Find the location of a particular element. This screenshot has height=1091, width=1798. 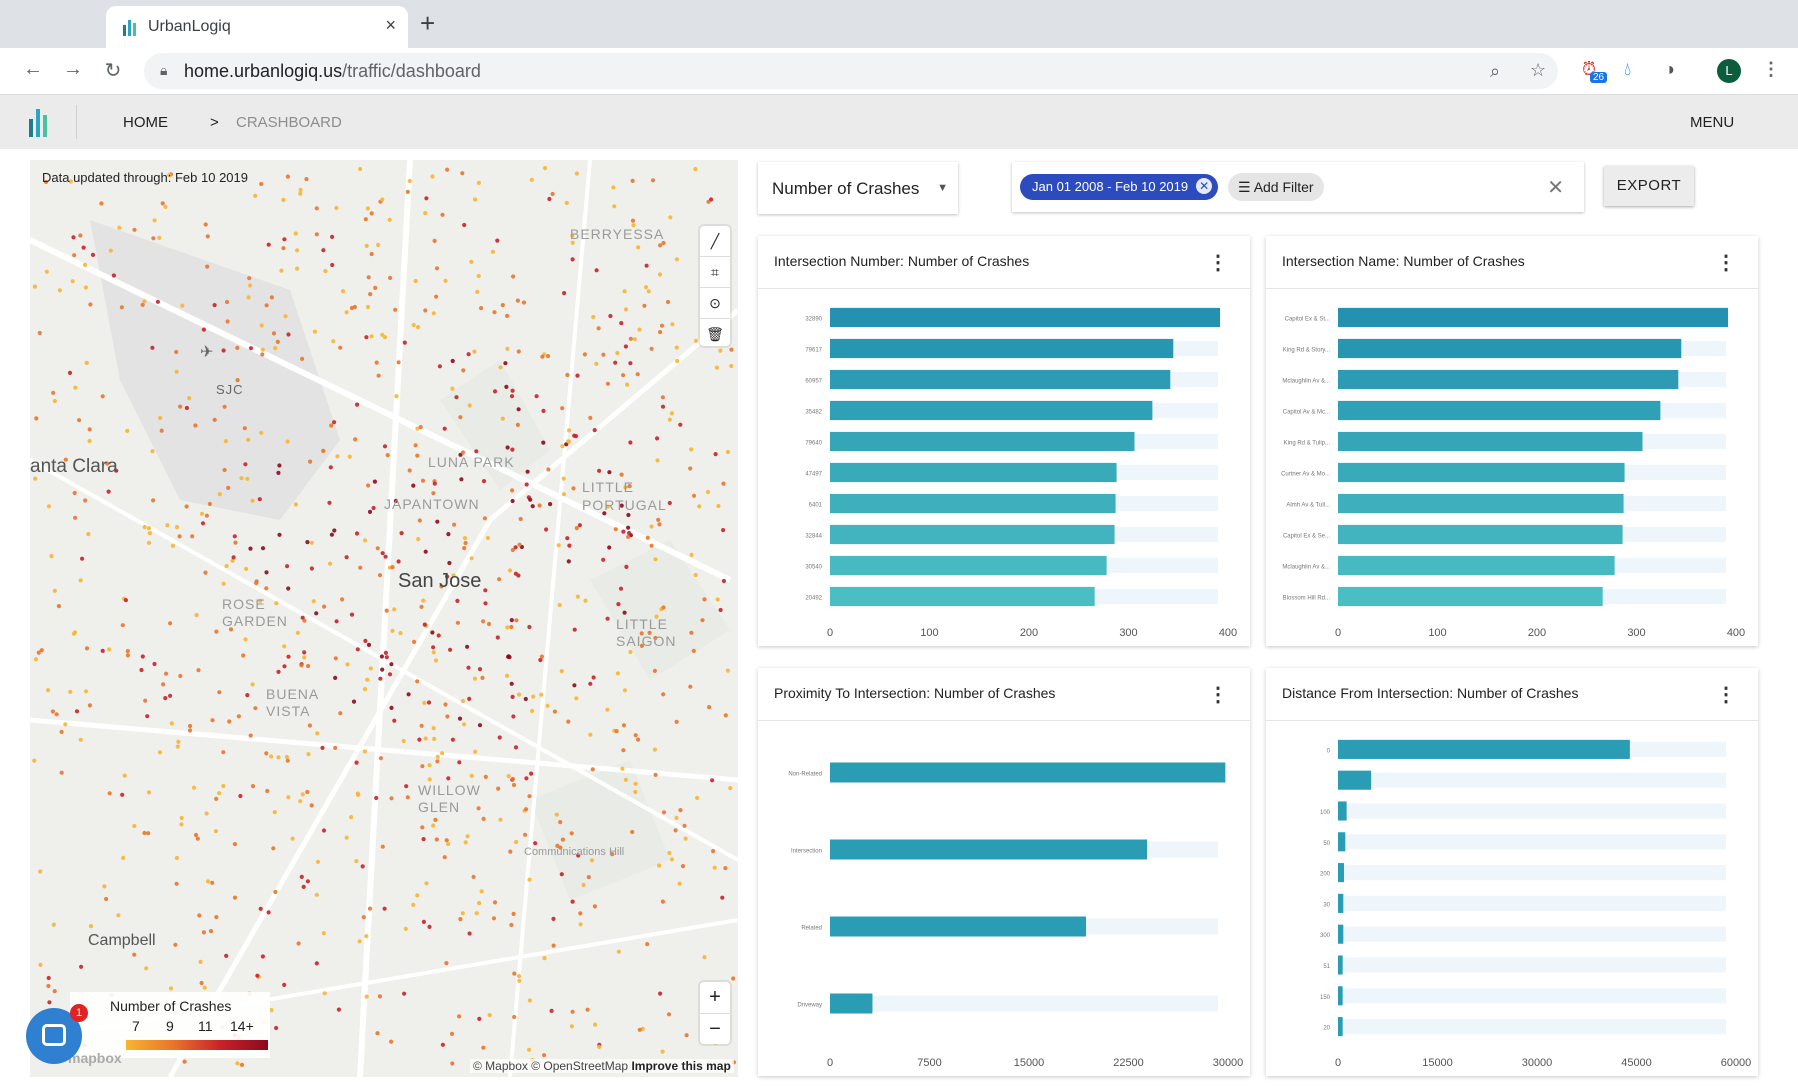

date-range-chip: Jan 01 2008 - Feb 10 2019 ✕ is located at coordinates (1119, 187).